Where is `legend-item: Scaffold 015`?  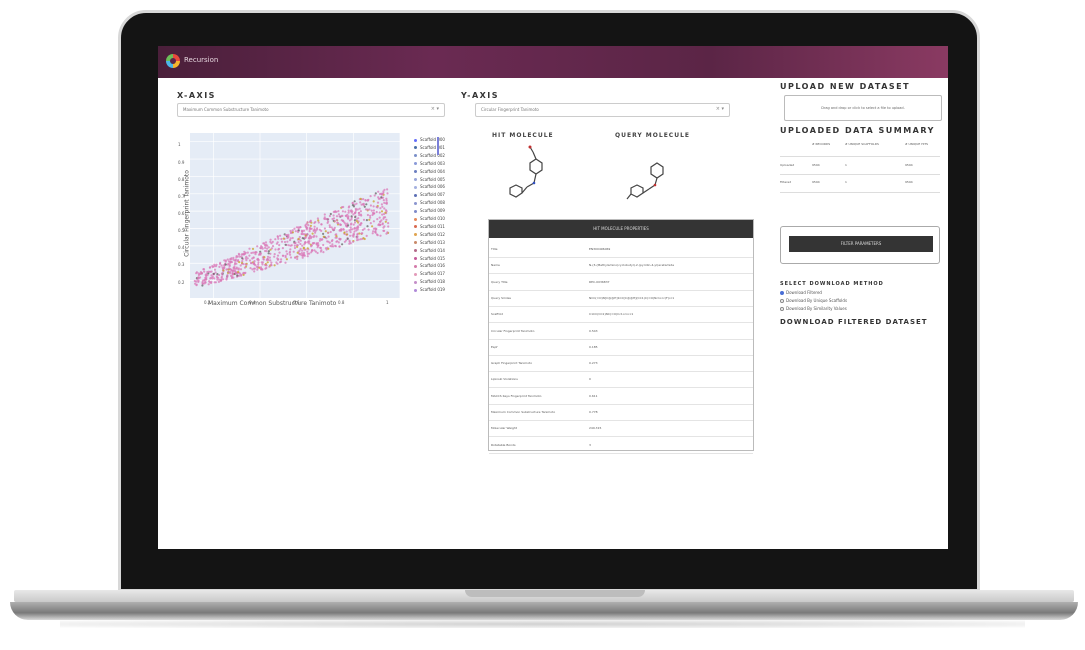 legend-item: Scaffold 015 is located at coordinates (429, 258).